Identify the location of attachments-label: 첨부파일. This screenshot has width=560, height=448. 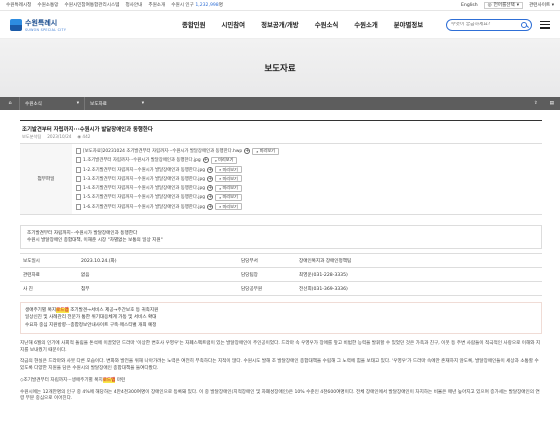
(46, 179).